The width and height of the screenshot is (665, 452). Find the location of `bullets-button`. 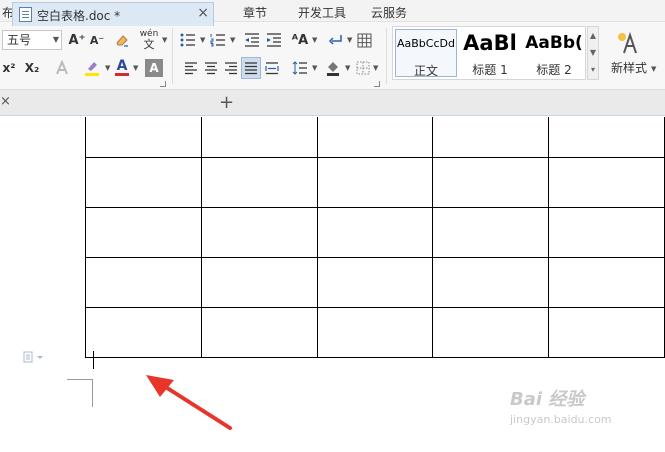

bullets-button is located at coordinates (188, 40).